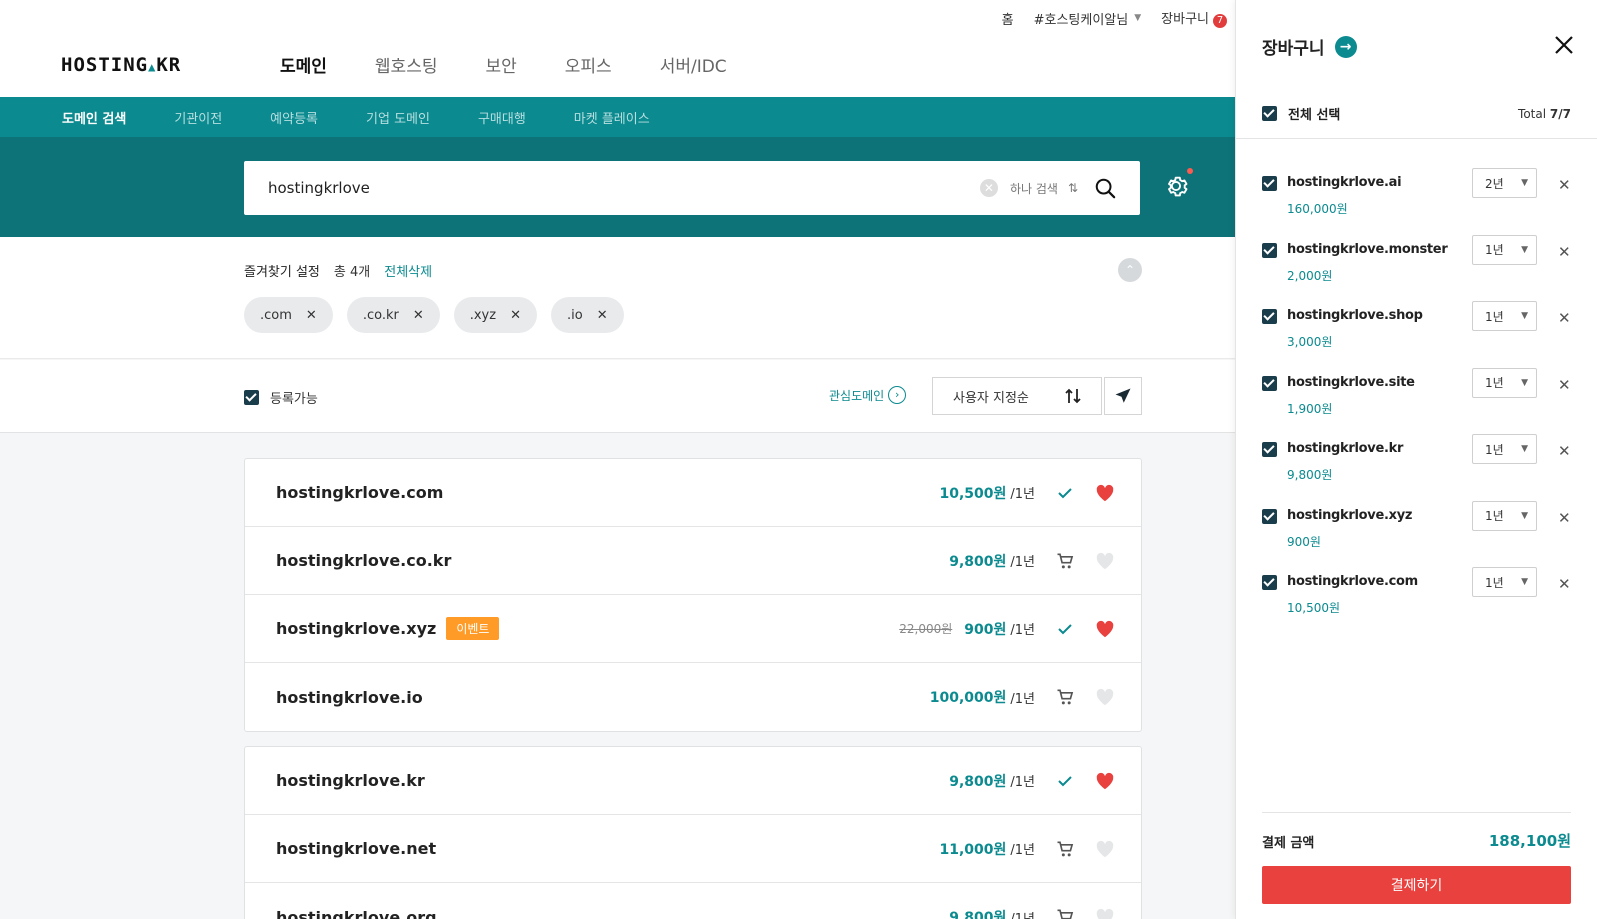  I want to click on chevron-down-icon: ▼, so click(1524, 183).